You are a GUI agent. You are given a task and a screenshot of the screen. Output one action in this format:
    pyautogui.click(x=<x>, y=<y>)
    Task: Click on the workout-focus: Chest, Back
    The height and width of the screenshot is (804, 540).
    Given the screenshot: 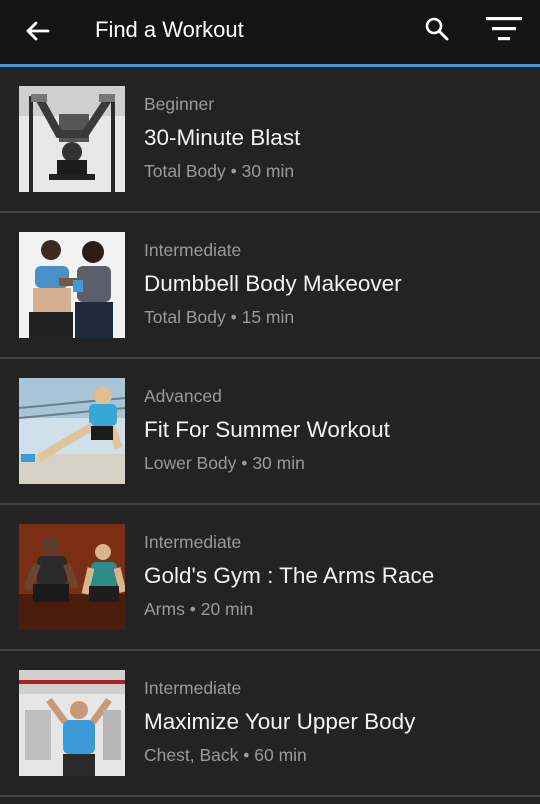 What is the action you would take?
    pyautogui.click(x=191, y=755)
    